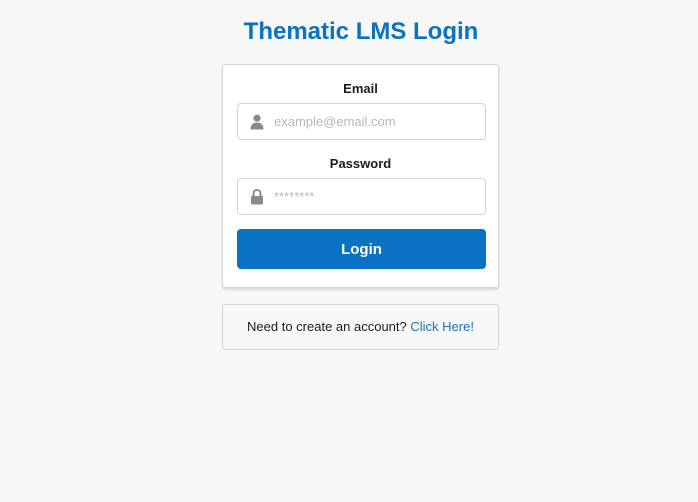 The image size is (698, 502). Describe the element at coordinates (361, 249) in the screenshot. I see `login-button: Login` at that location.